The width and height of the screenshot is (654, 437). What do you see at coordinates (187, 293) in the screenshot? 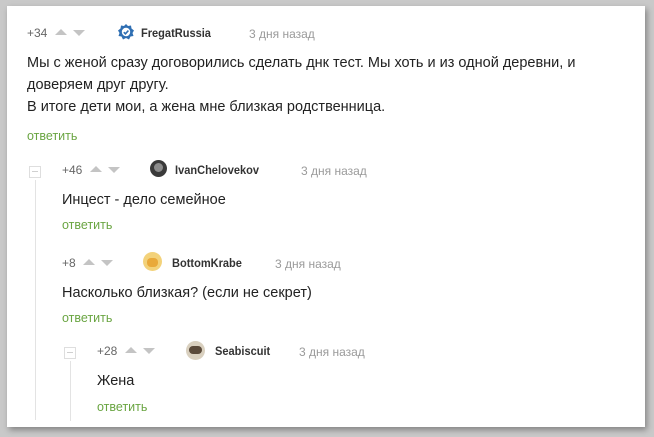
I see `comment-text: Насколько близкая? (если не секрет)` at bounding box center [187, 293].